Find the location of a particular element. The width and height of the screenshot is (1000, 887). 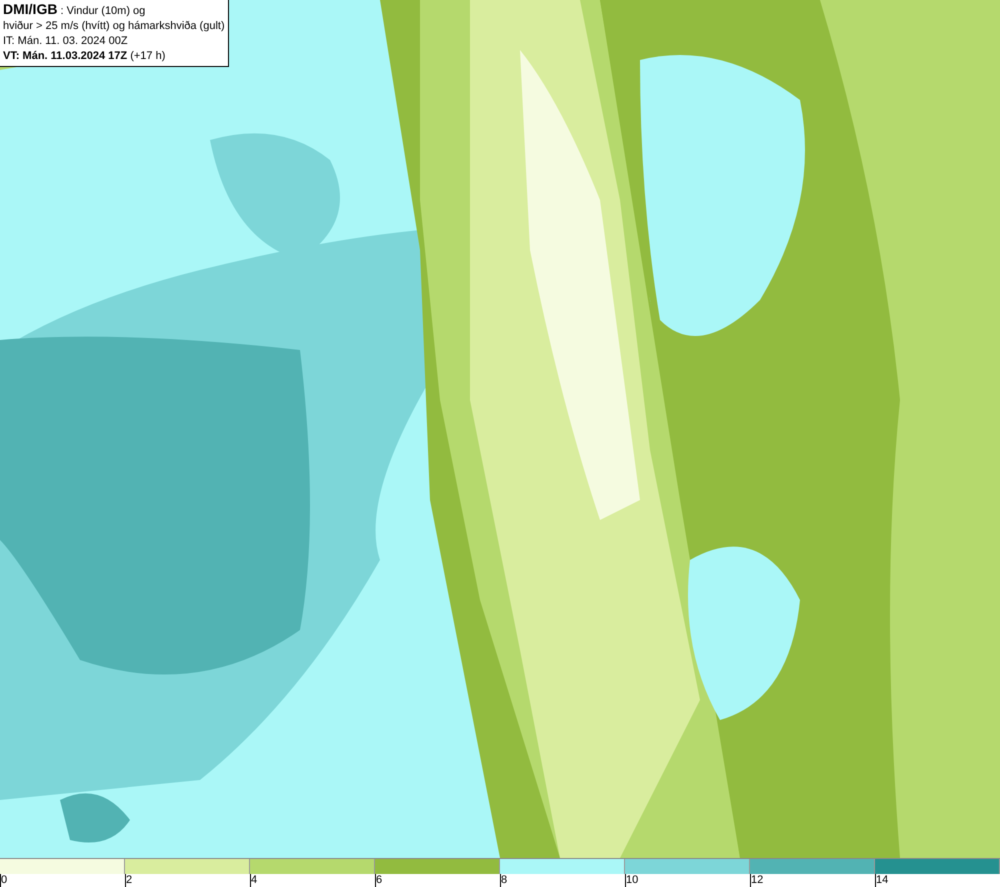

legend-tick-label: 4 is located at coordinates (254, 880).